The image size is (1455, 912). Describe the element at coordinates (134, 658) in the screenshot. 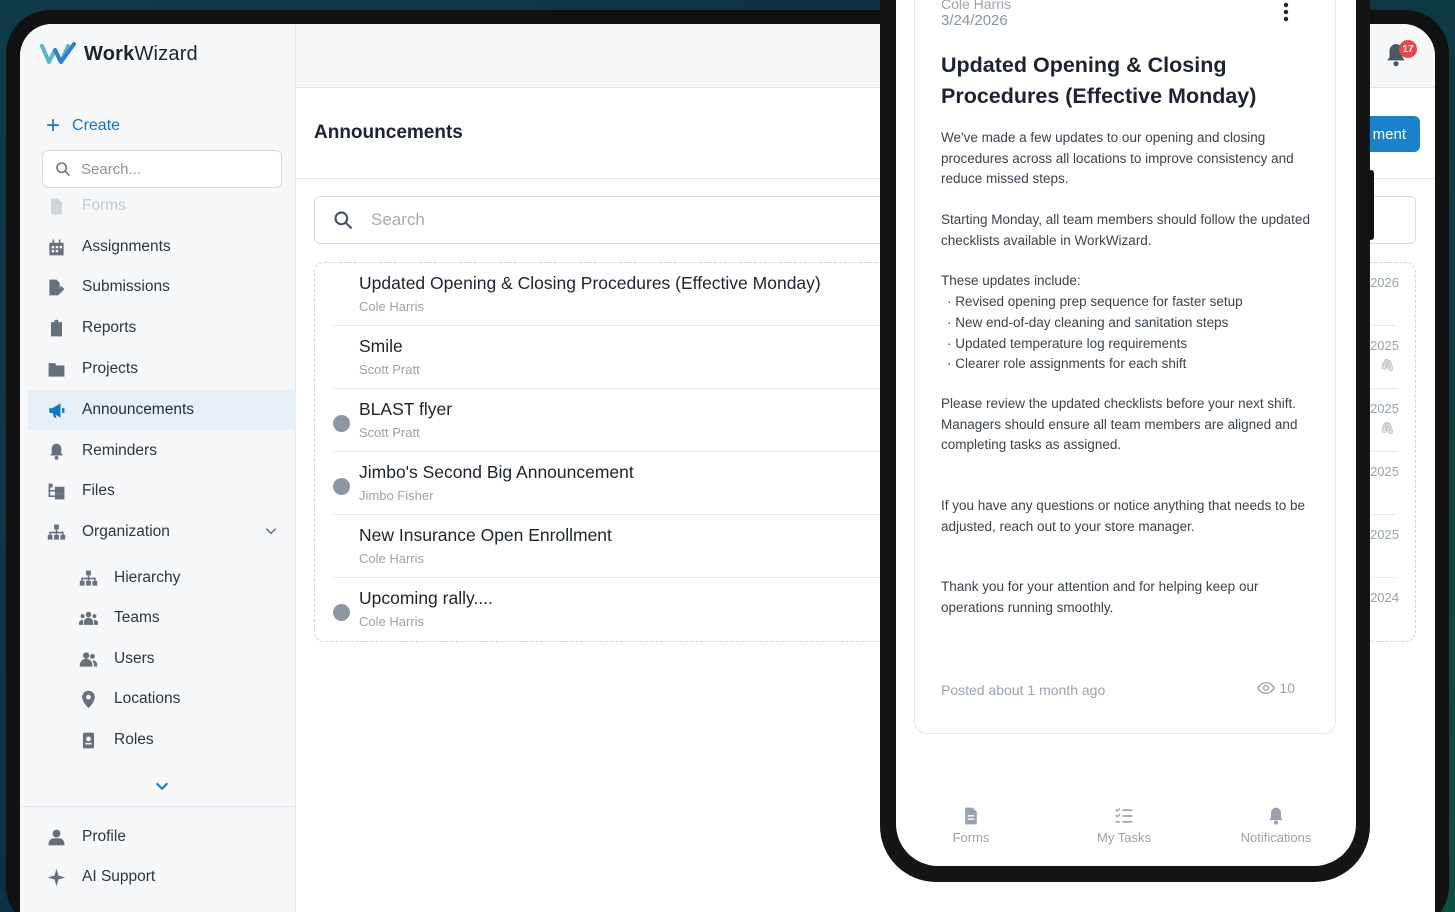

I see `sidebar-item-label: Users` at that location.